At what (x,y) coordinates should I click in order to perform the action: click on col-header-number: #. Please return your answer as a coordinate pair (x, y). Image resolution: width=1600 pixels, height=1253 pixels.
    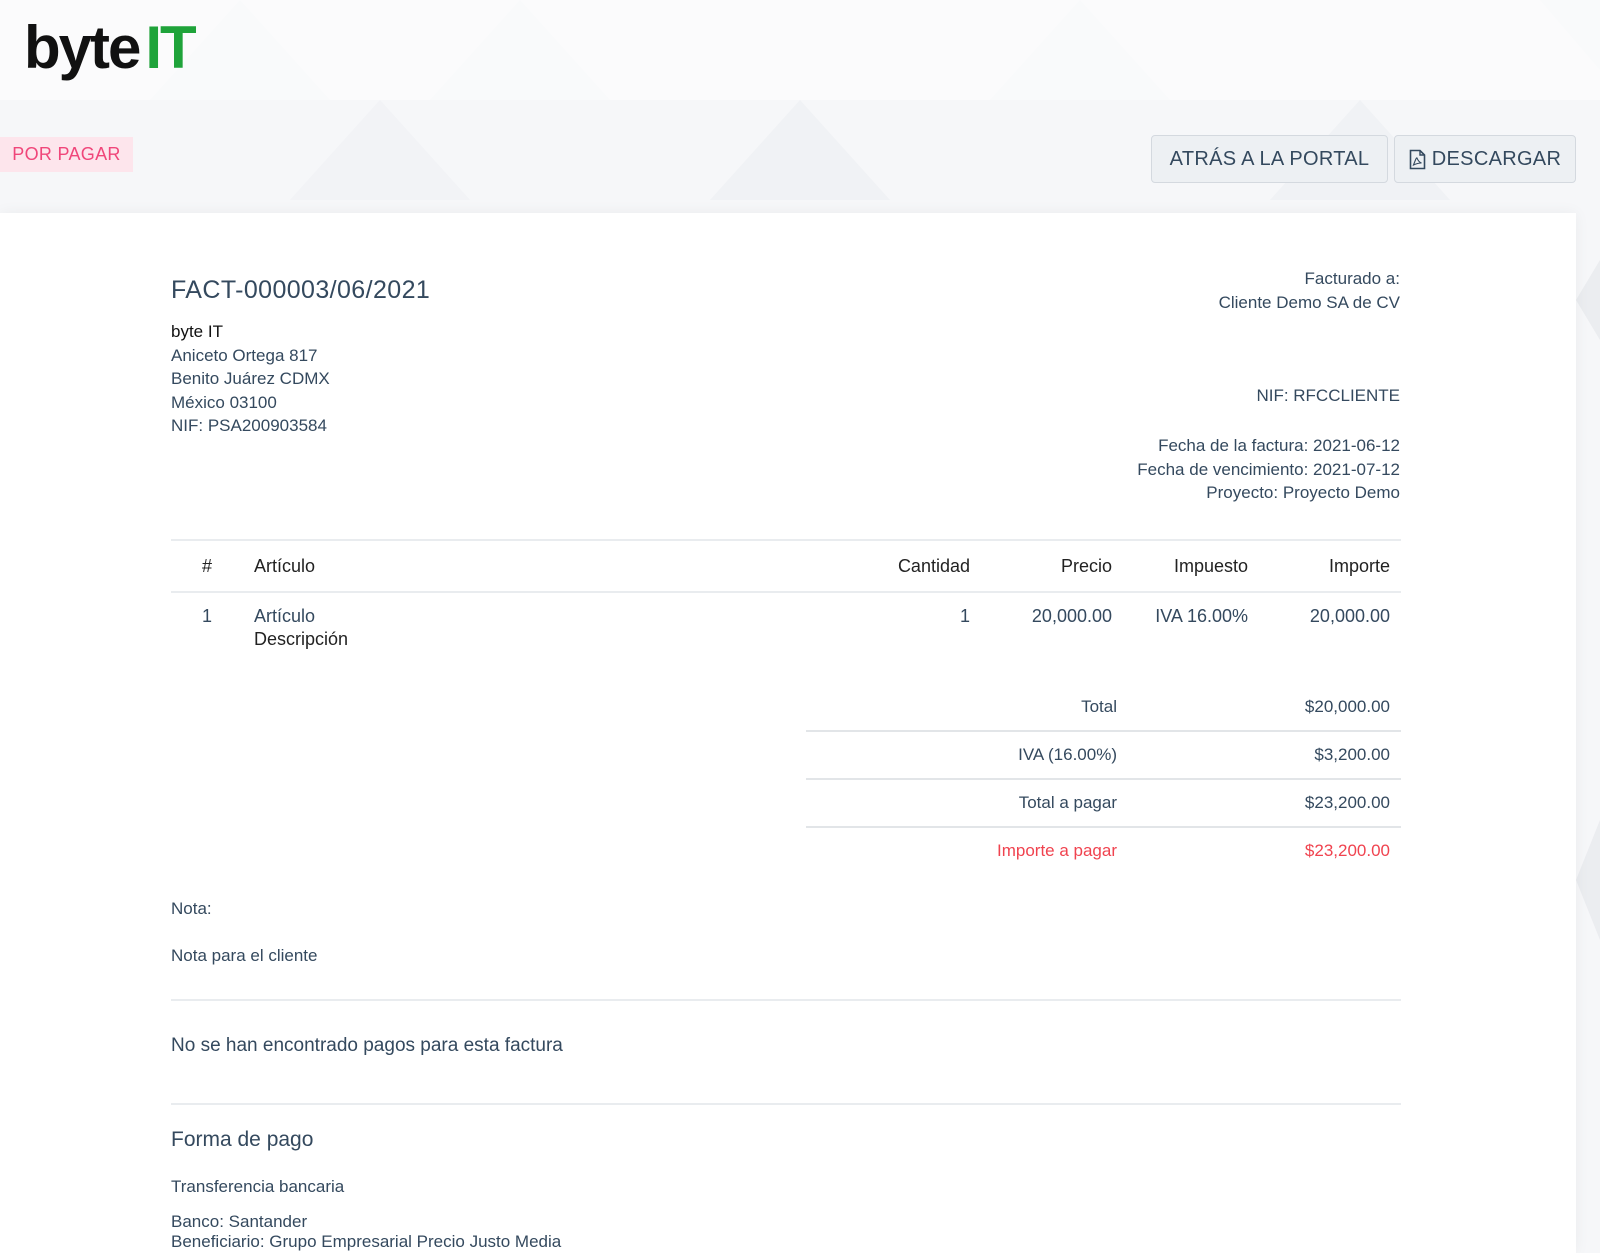
    Looking at the image, I should click on (207, 566).